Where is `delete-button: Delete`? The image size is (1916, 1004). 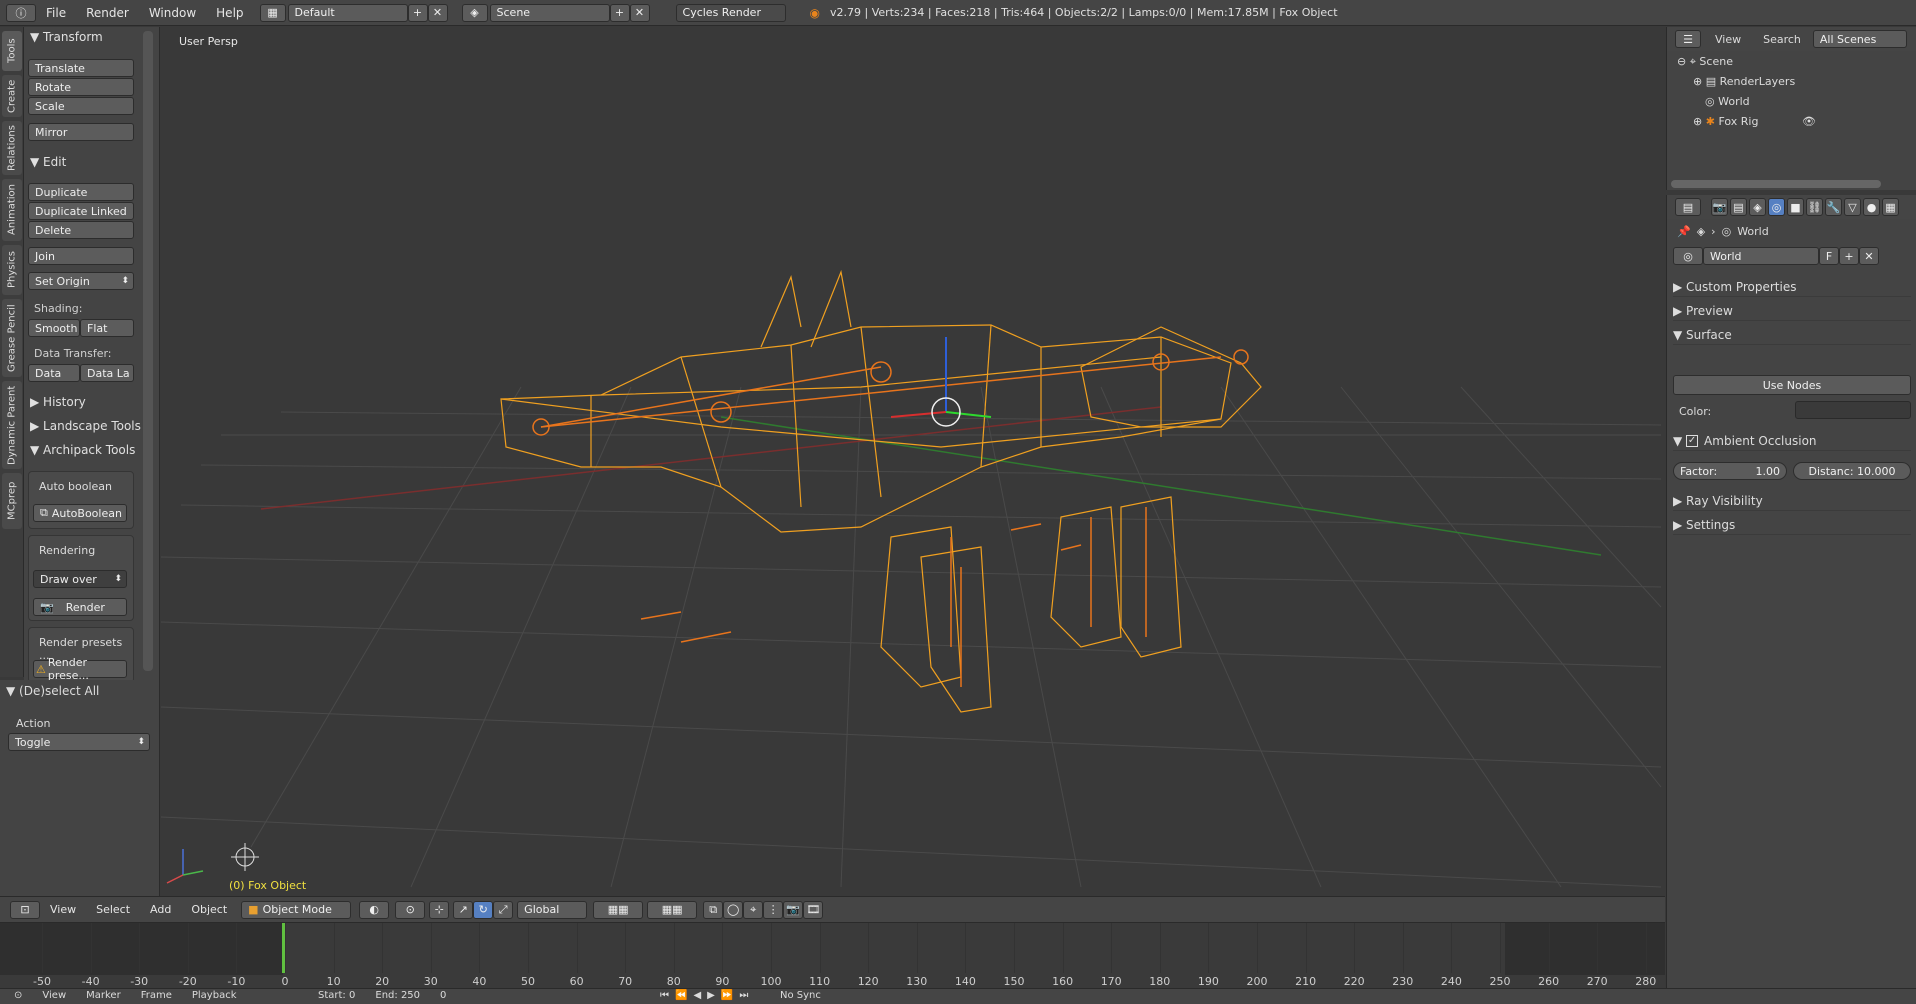 delete-button: Delete is located at coordinates (81, 230).